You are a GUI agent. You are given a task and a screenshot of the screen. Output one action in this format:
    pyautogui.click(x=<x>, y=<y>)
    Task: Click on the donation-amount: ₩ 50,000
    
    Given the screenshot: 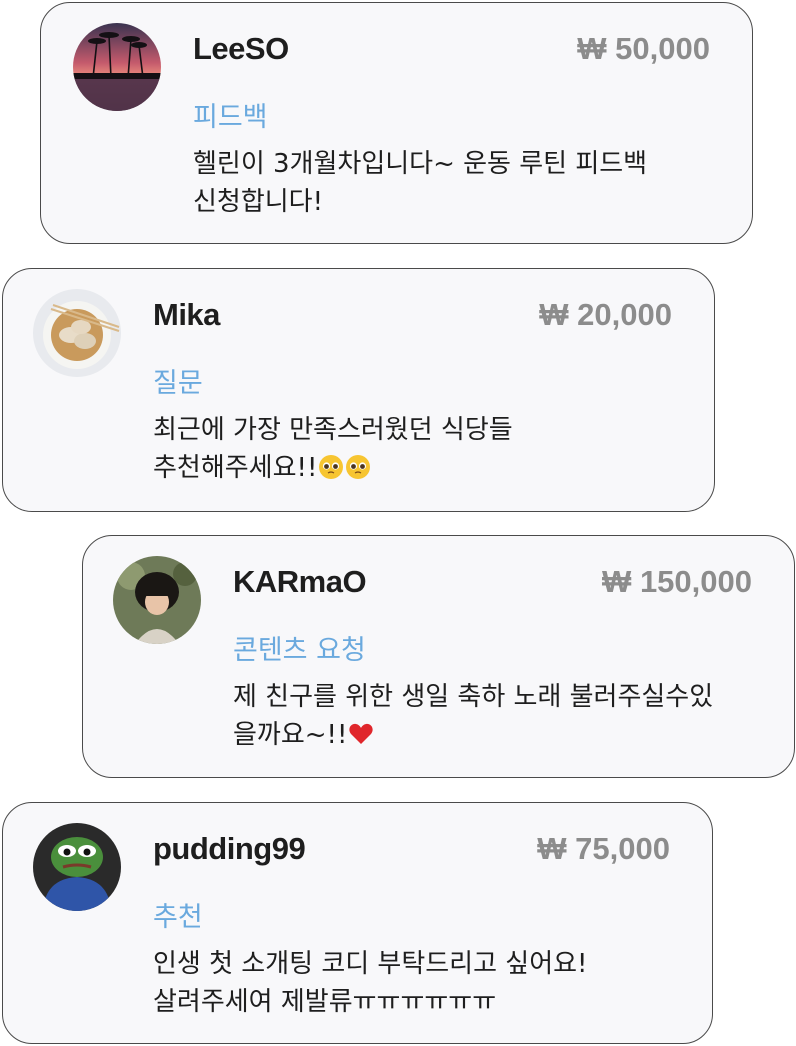 What is the action you would take?
    pyautogui.click(x=643, y=48)
    